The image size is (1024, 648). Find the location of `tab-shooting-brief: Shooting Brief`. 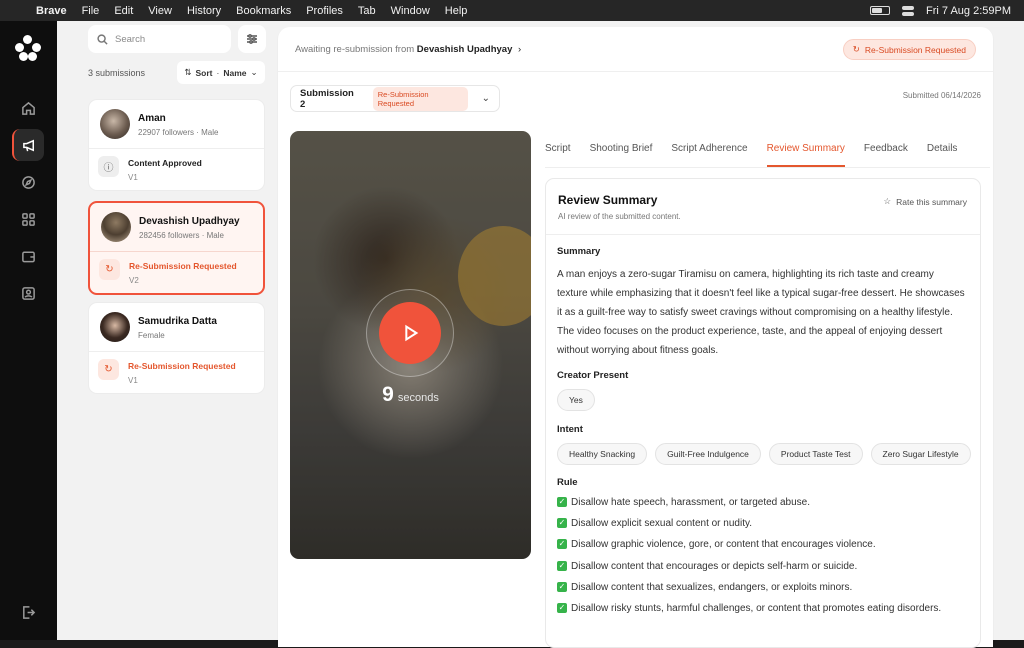

tab-shooting-brief: Shooting Brief is located at coordinates (621, 153).